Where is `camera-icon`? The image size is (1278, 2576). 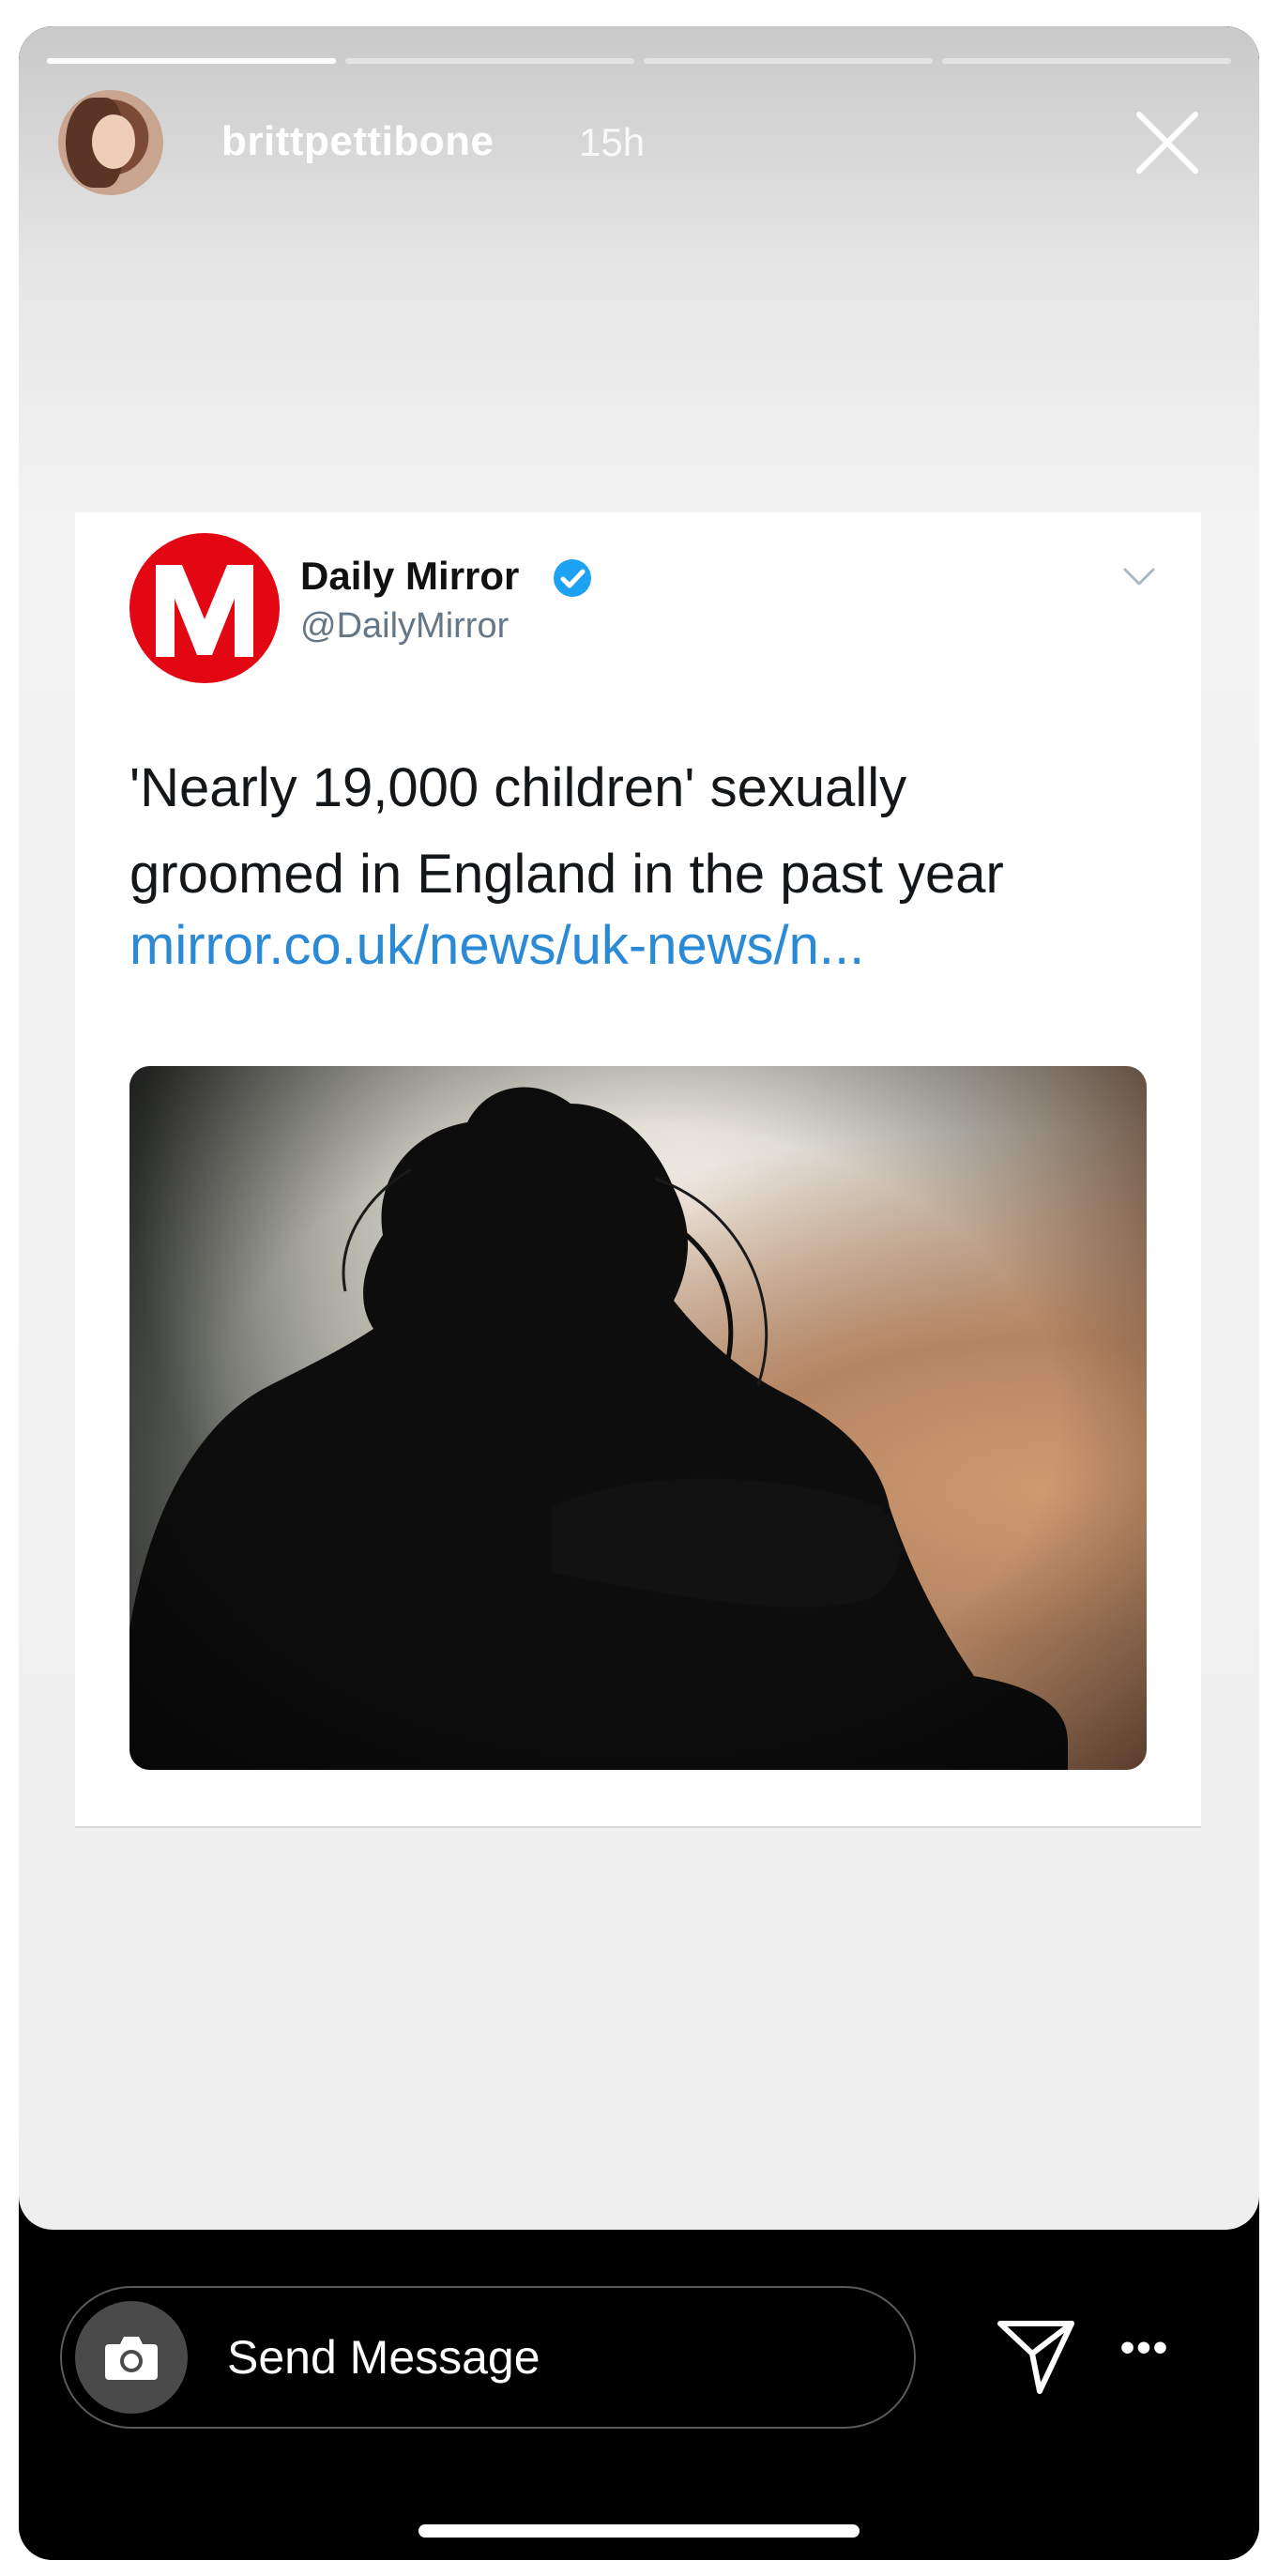 camera-icon is located at coordinates (131, 2358).